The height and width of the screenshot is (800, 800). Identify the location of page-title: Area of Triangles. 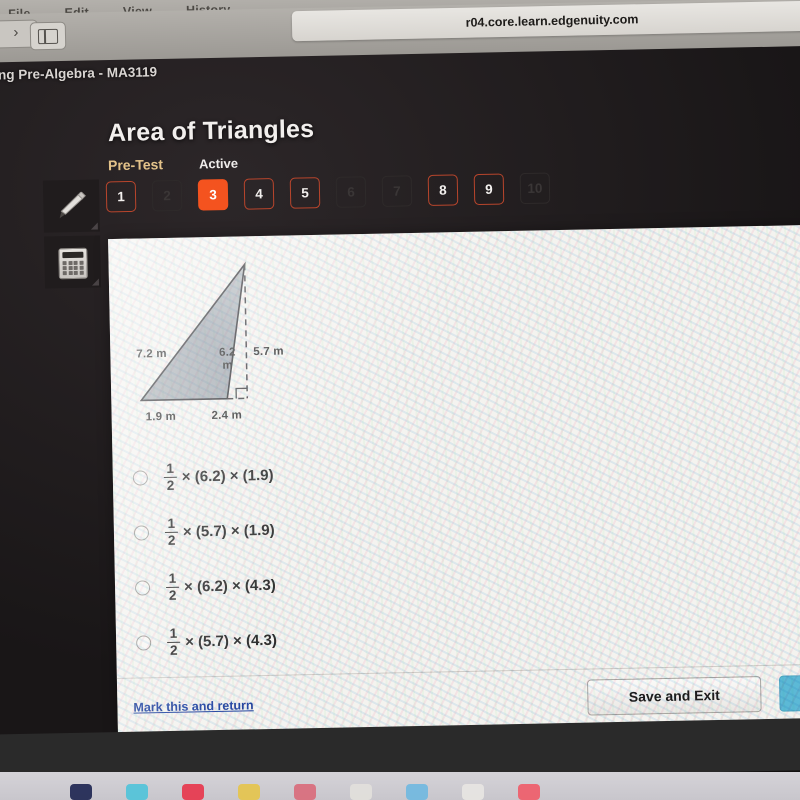
(211, 131).